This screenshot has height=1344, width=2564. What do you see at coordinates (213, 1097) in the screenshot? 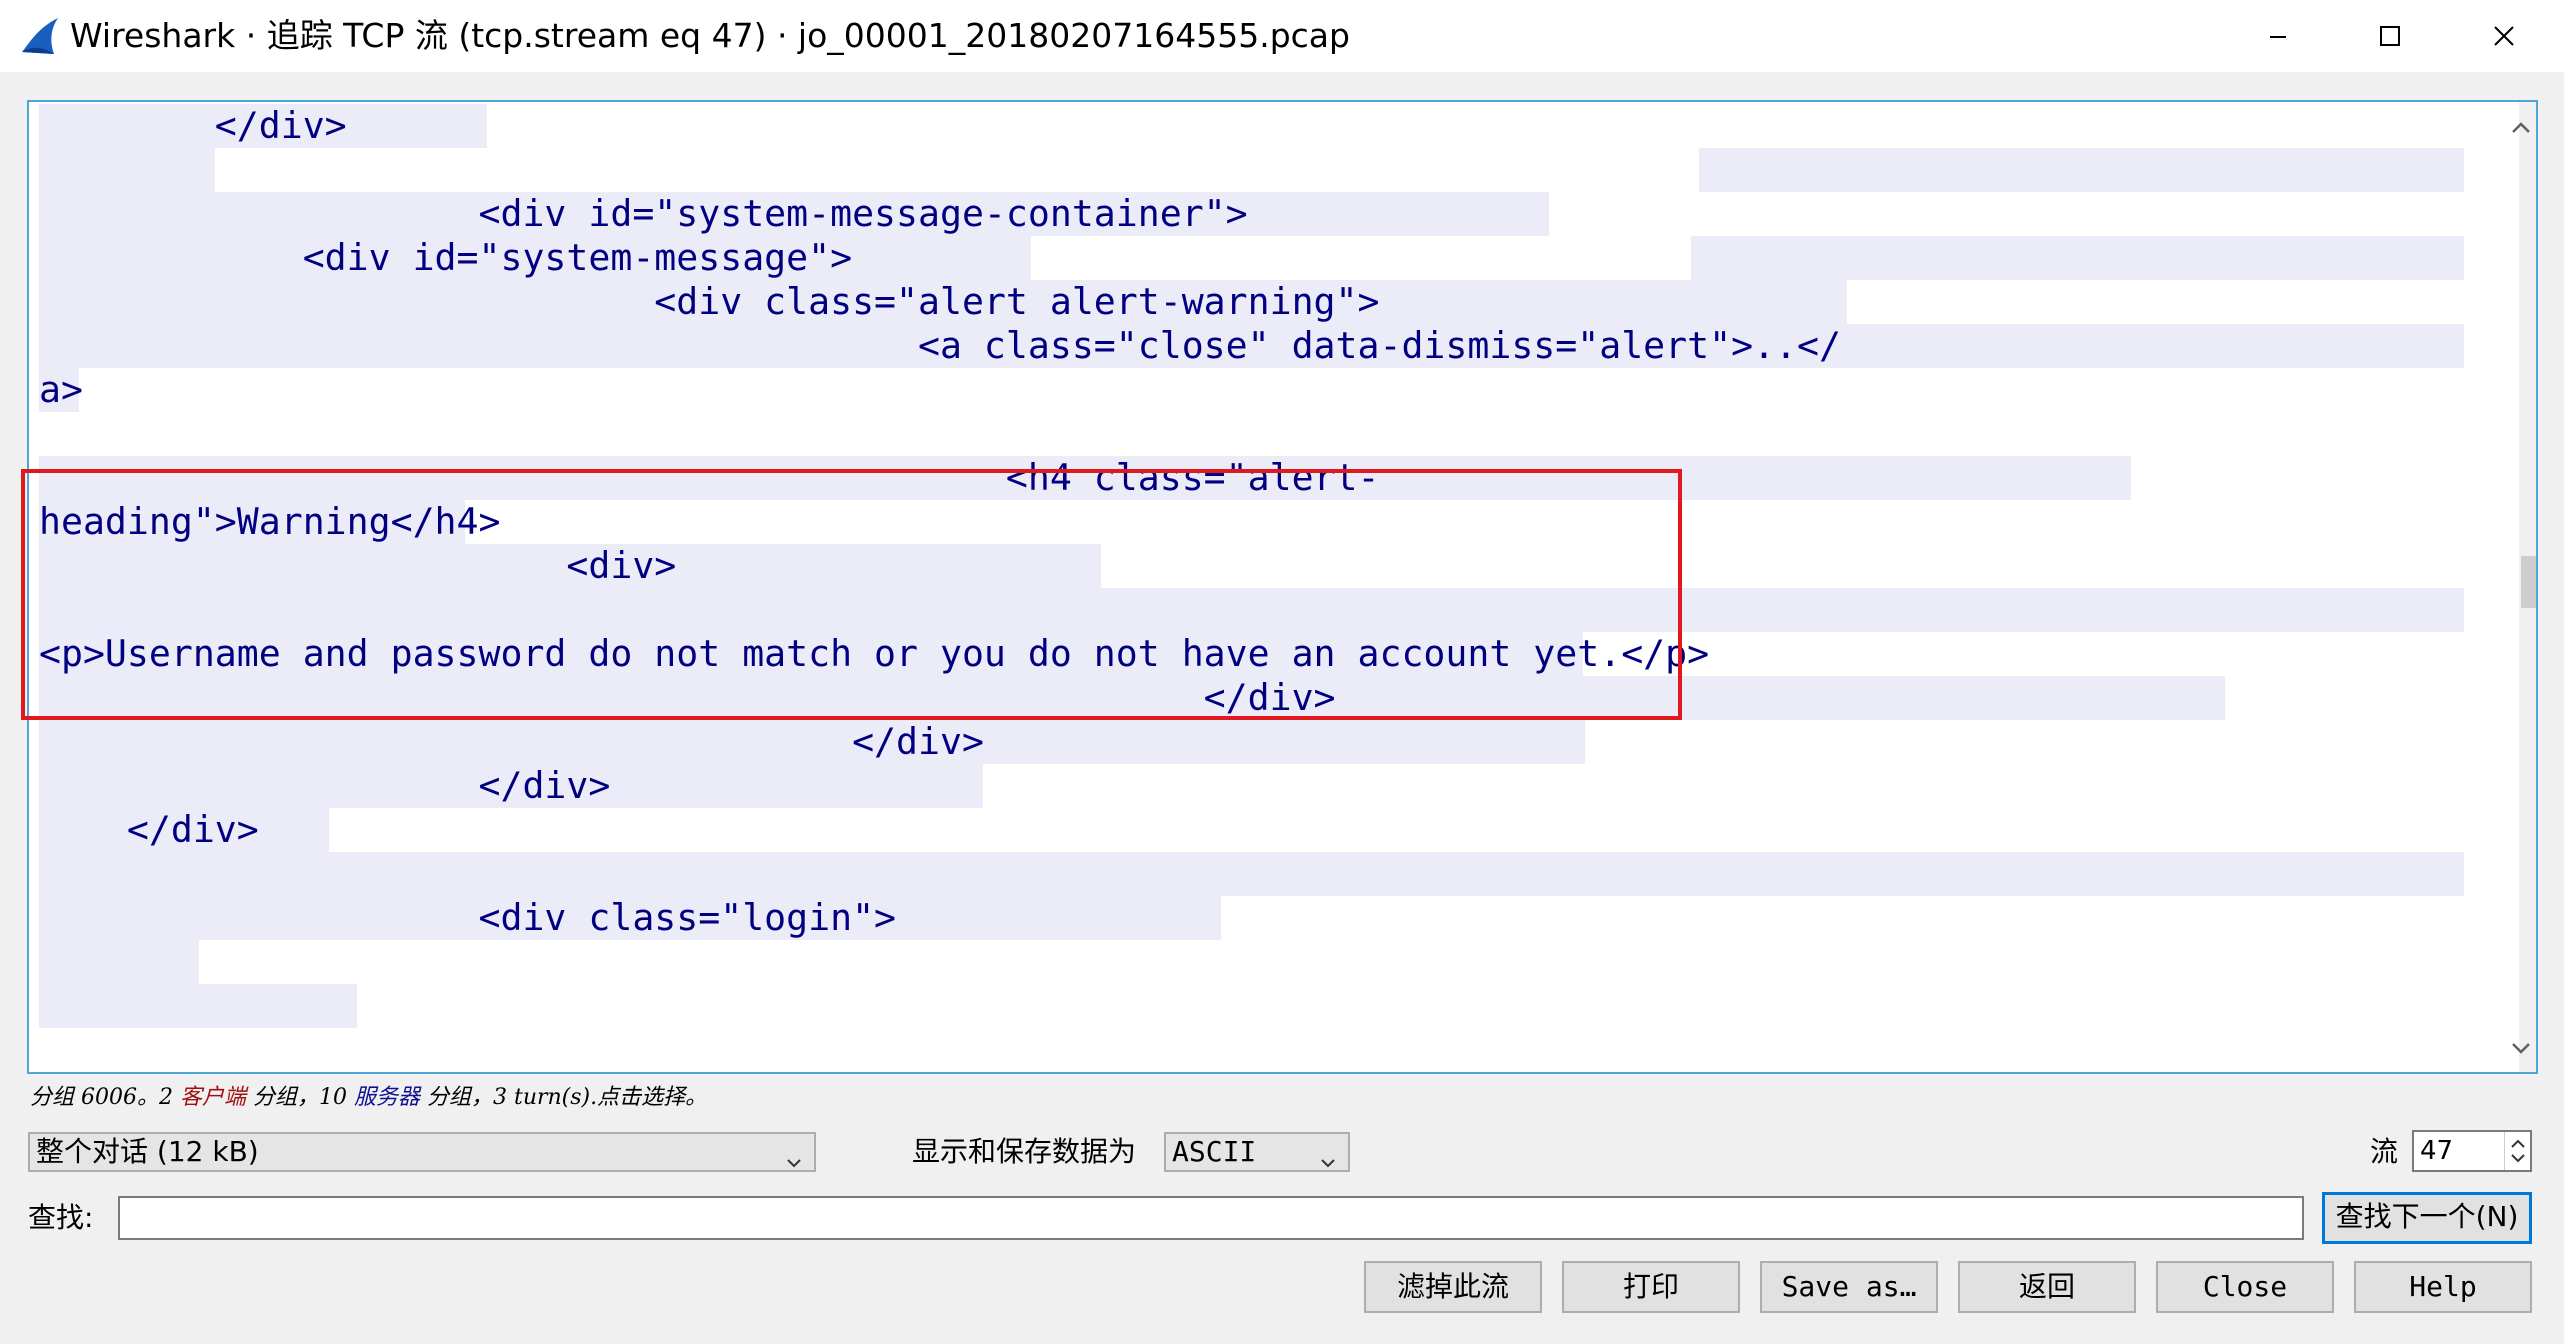
I see `client-label: 客户端` at bounding box center [213, 1097].